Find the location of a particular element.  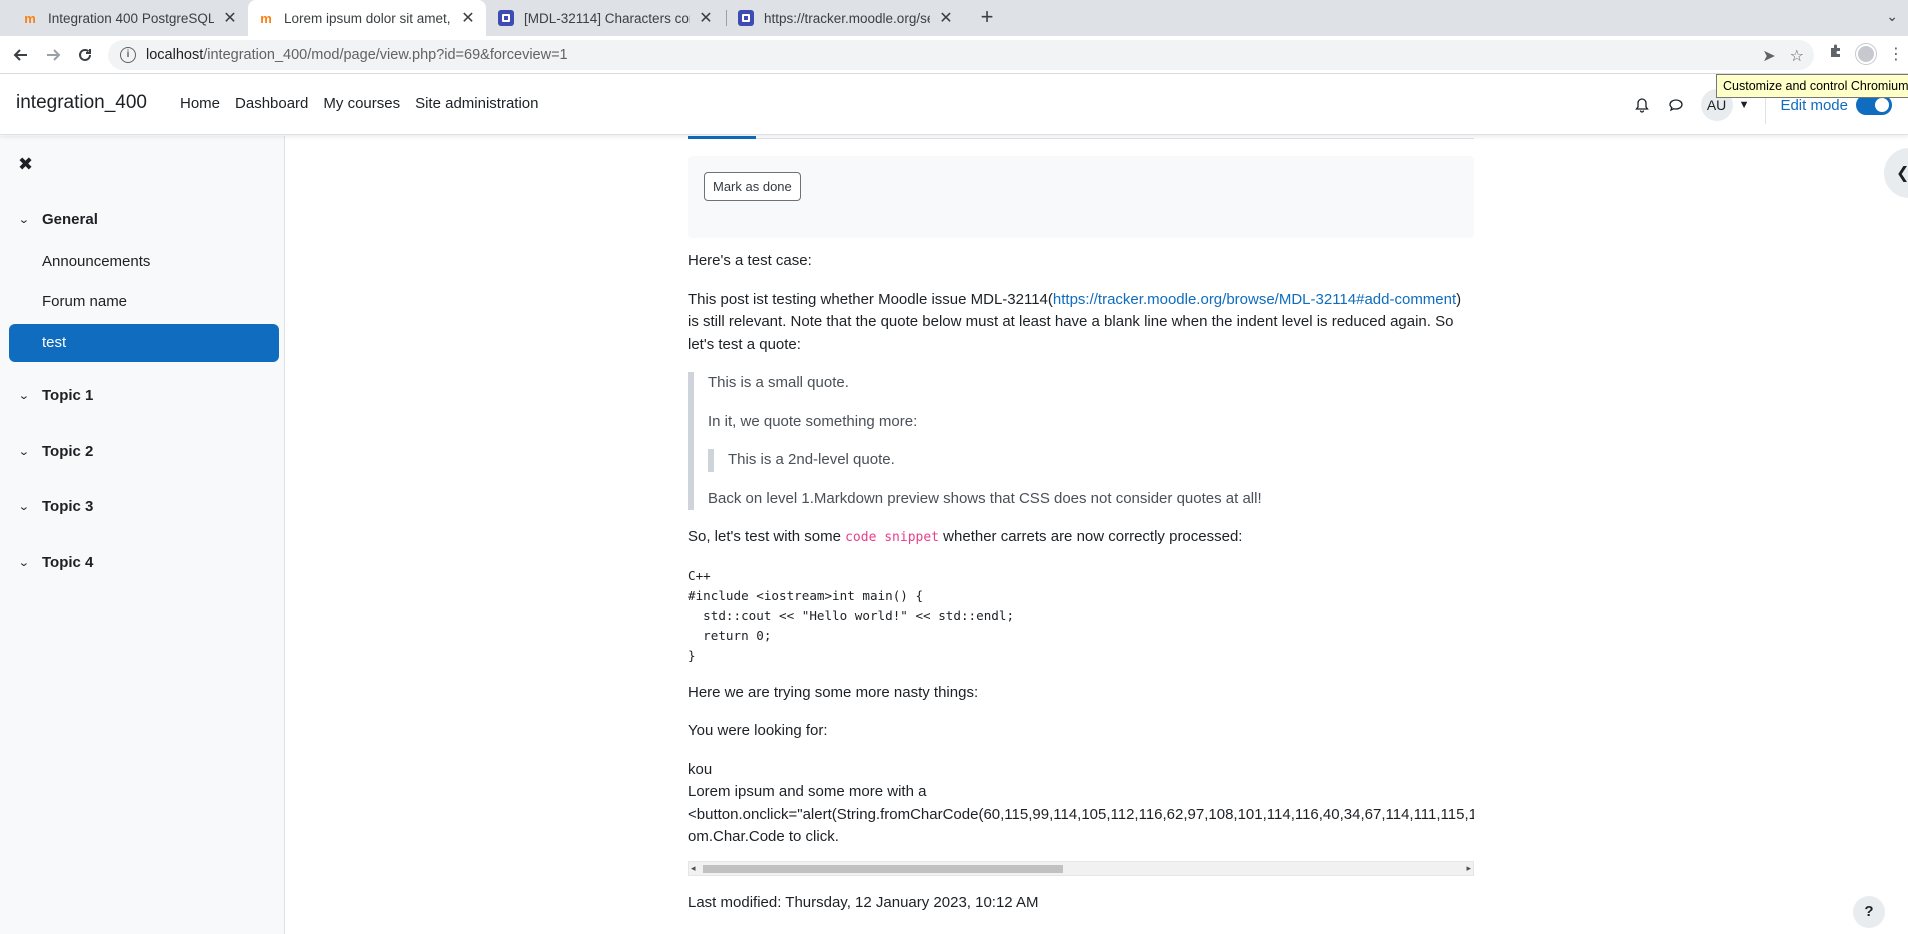

browser-tab: https://tracker.moodle.org/sec ✕ is located at coordinates (846, 18).